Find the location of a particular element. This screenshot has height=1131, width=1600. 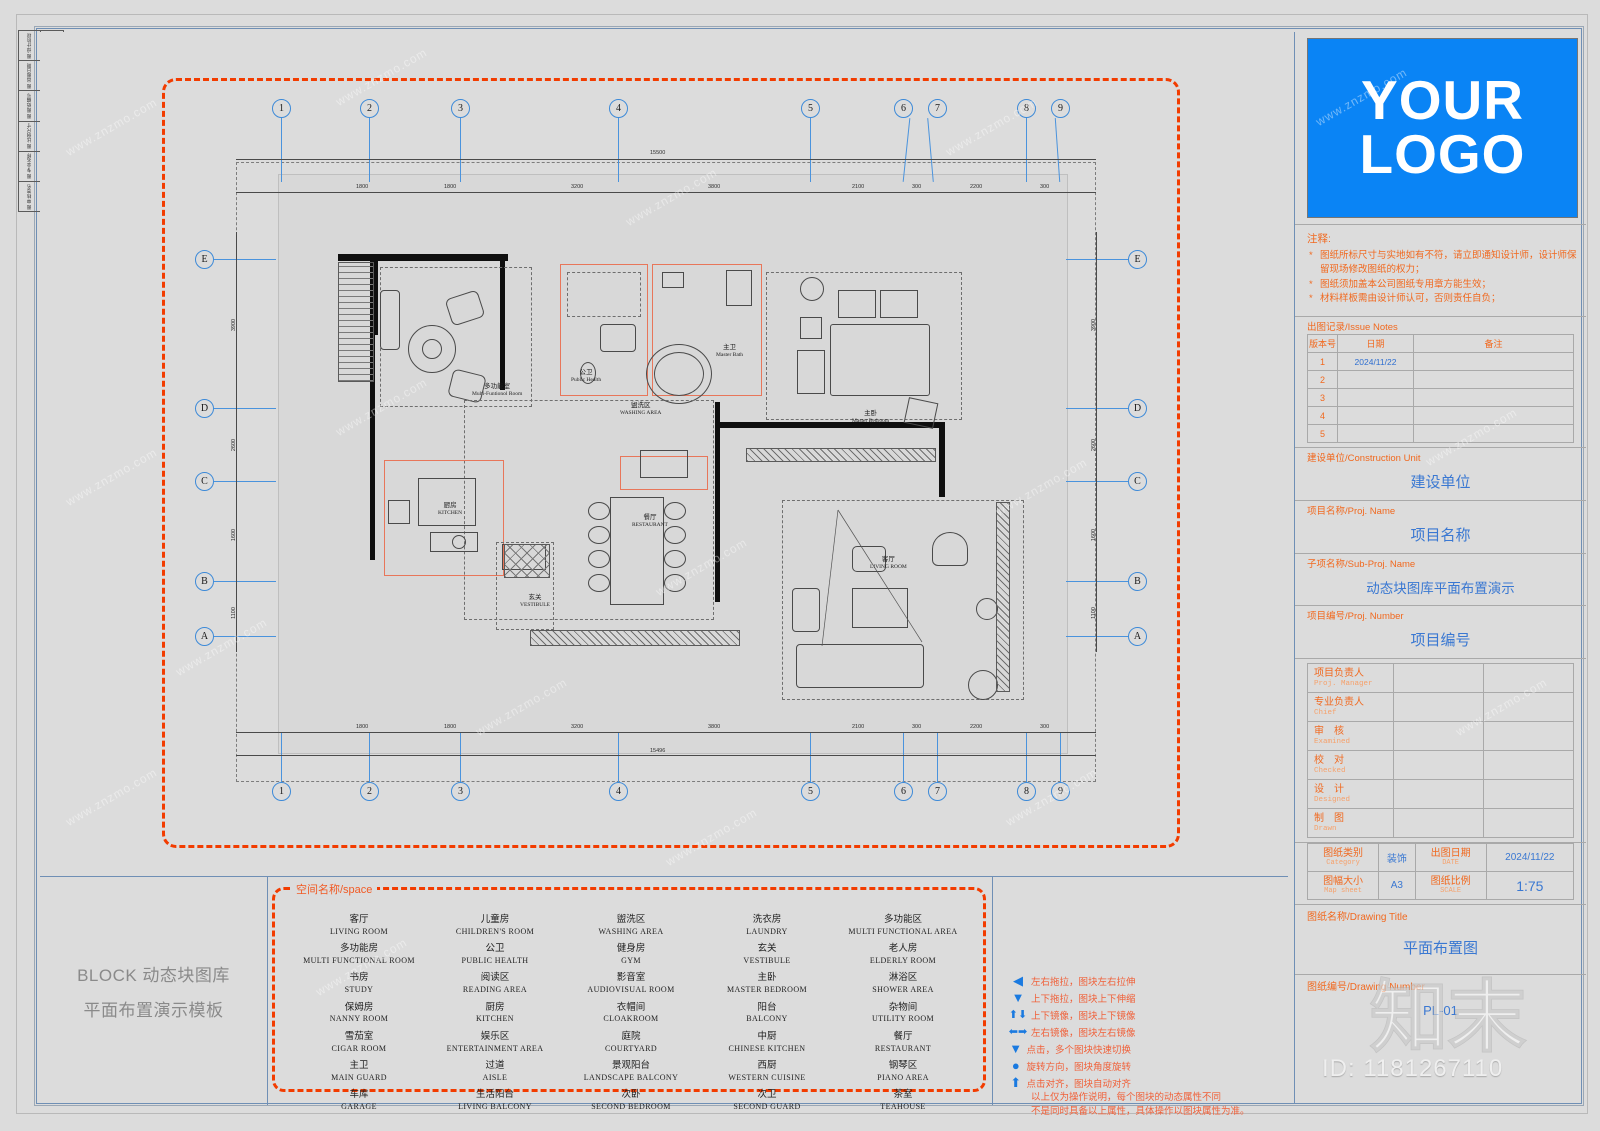

jacuzzi-inner is located at coordinates (679, 374).